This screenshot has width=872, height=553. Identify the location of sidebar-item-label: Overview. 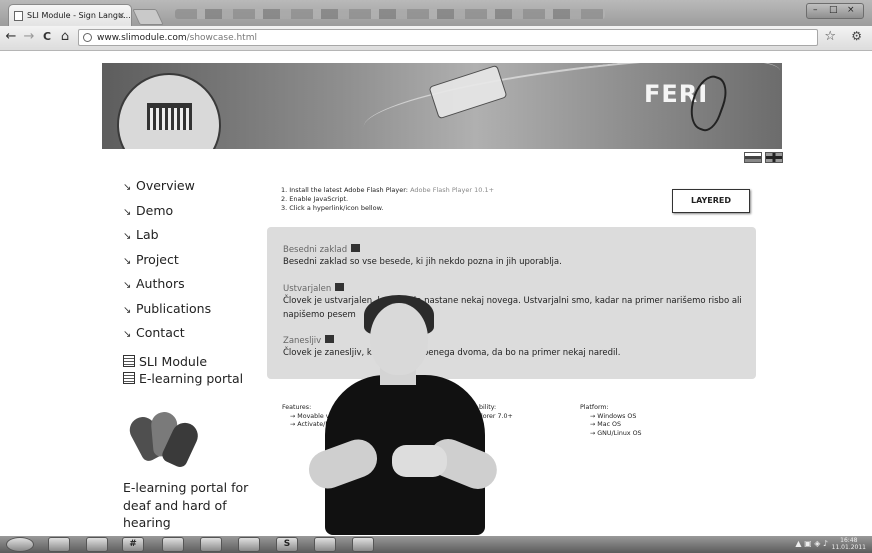
(165, 185).